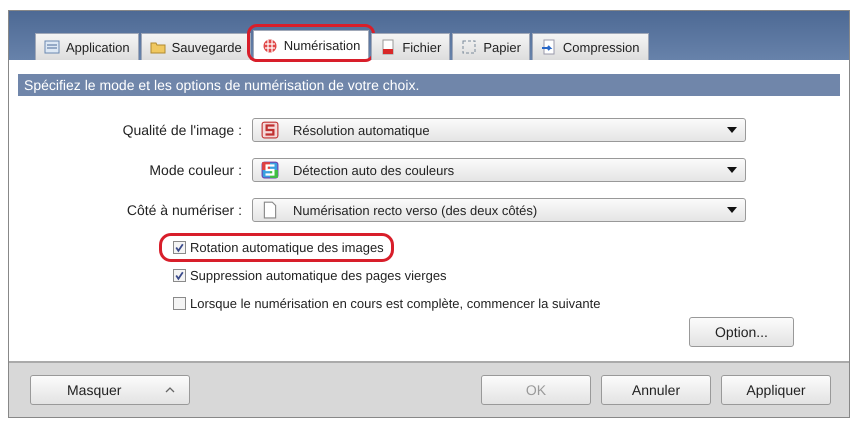 Image resolution: width=862 pixels, height=423 pixels. Describe the element at coordinates (52, 47) in the screenshot. I see `list-icon` at that location.